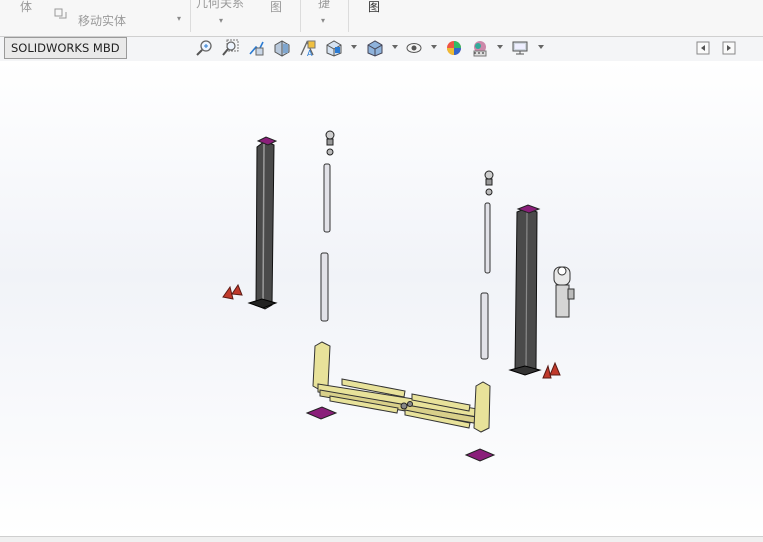 The height and width of the screenshot is (542, 763). What do you see at coordinates (375, 48) in the screenshot?
I see `display-style-icon` at bounding box center [375, 48].